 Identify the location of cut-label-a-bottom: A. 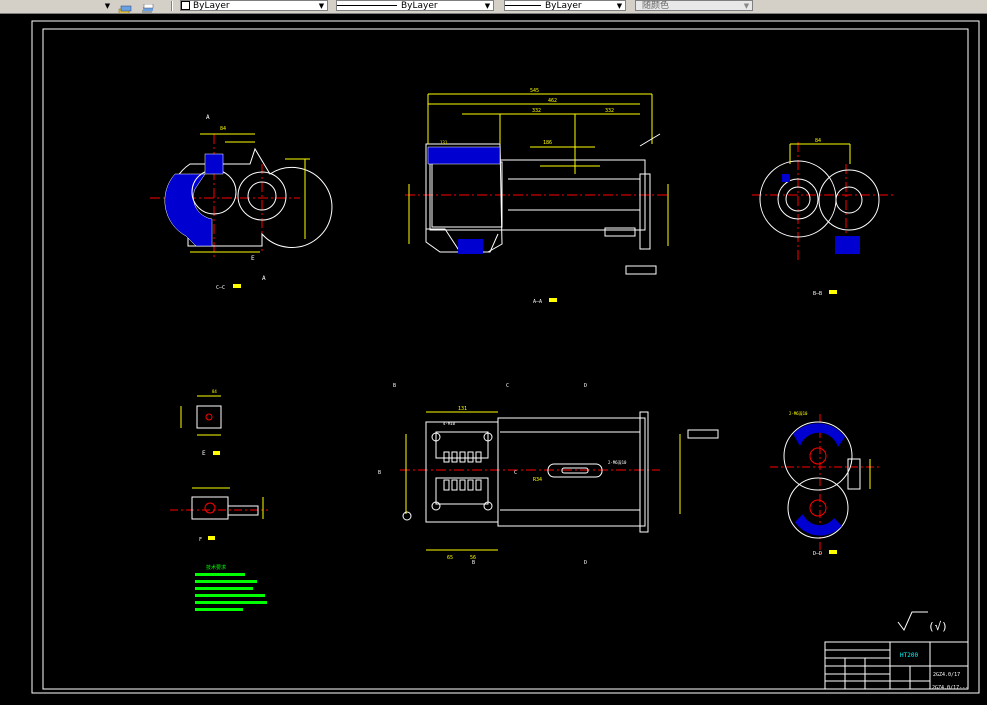
(264, 278).